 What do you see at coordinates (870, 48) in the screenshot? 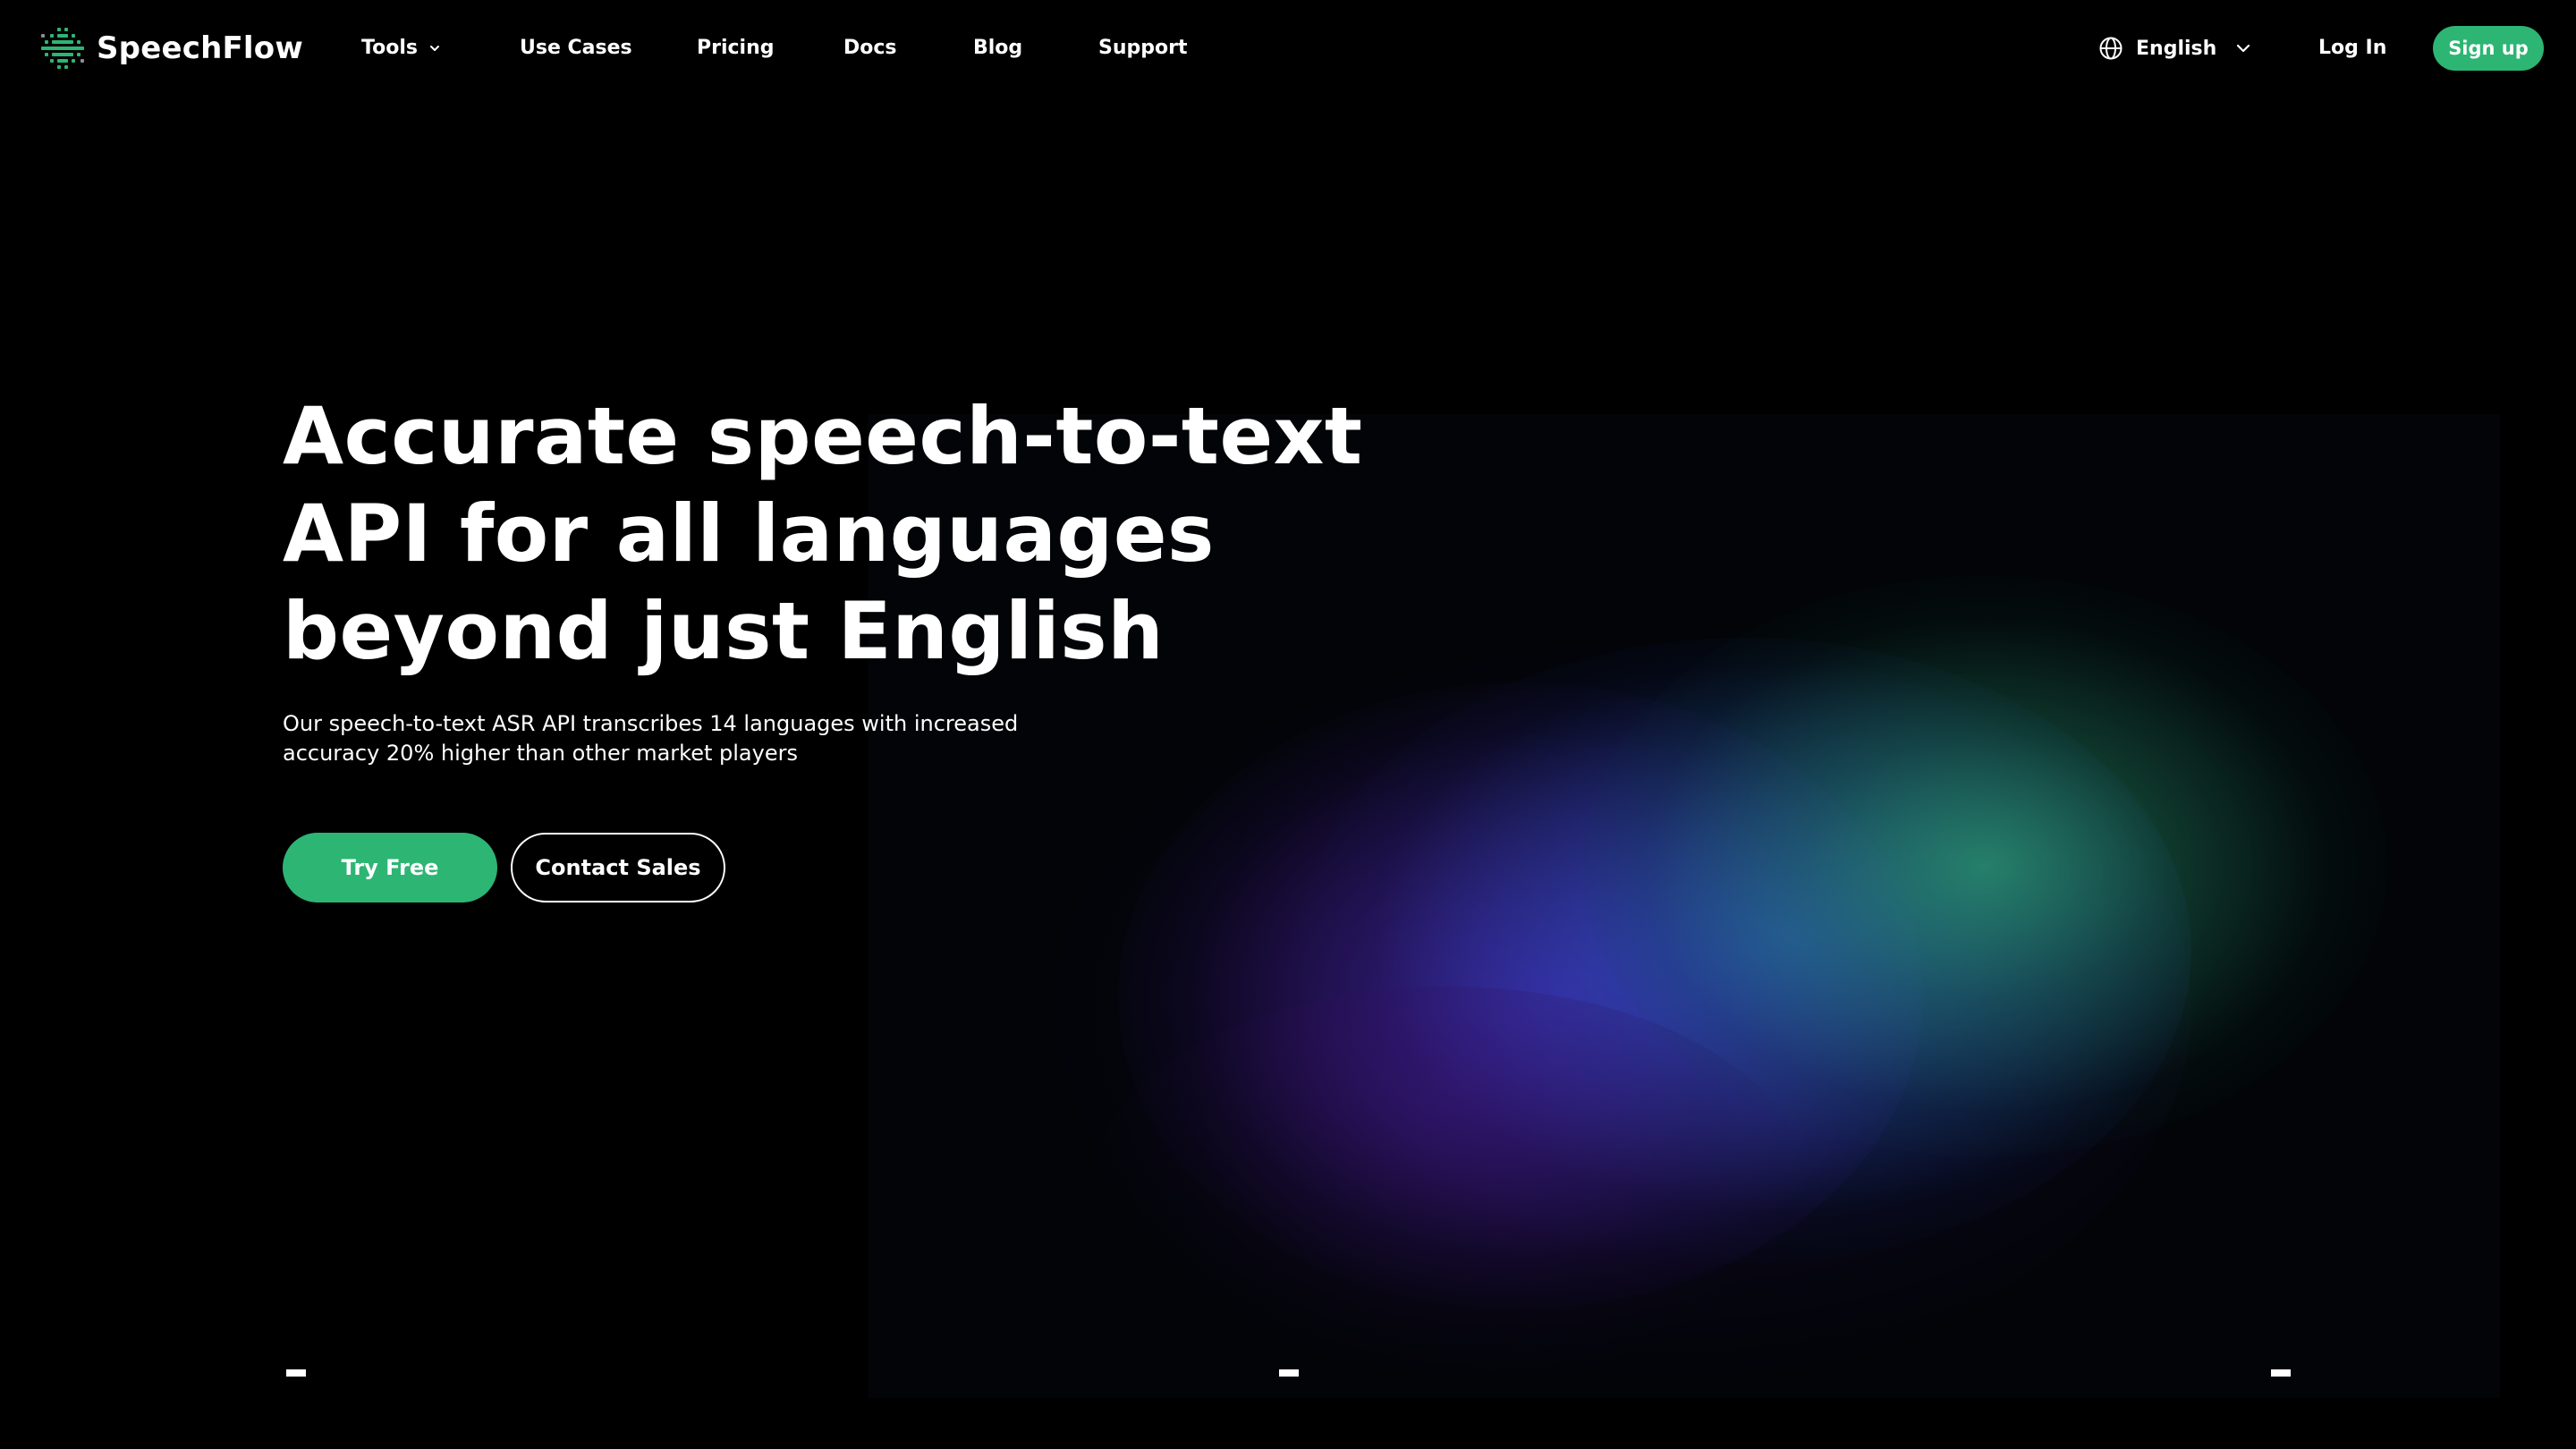
I see `nav-docs: Docs` at bounding box center [870, 48].